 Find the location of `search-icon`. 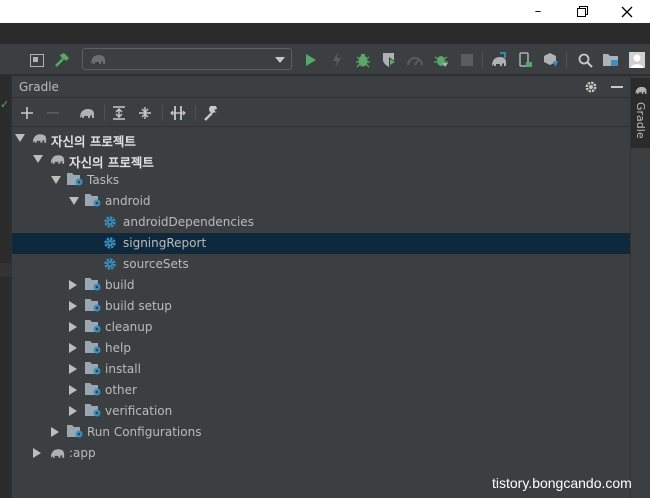

search-icon is located at coordinates (585, 60).